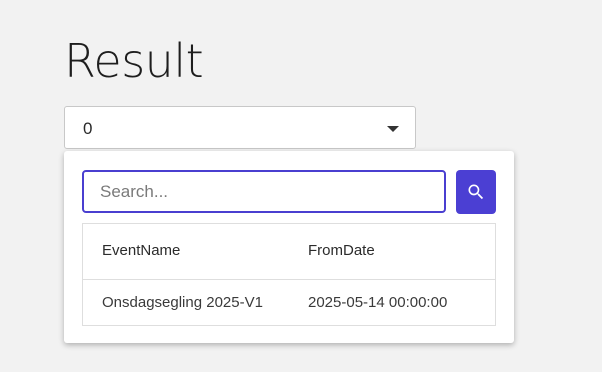 This screenshot has width=602, height=372. What do you see at coordinates (88, 128) in the screenshot?
I see `select-value: 0` at bounding box center [88, 128].